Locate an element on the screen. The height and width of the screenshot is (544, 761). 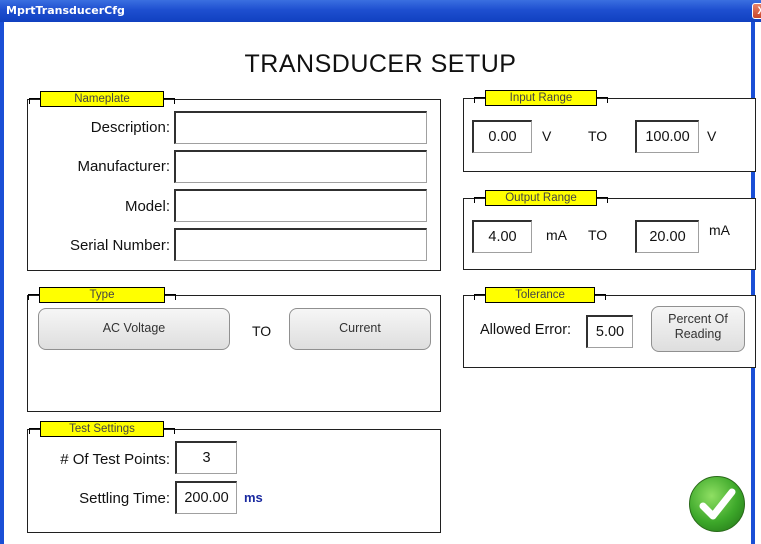
serial-number-label: Serial Number: is located at coordinates (119, 245).